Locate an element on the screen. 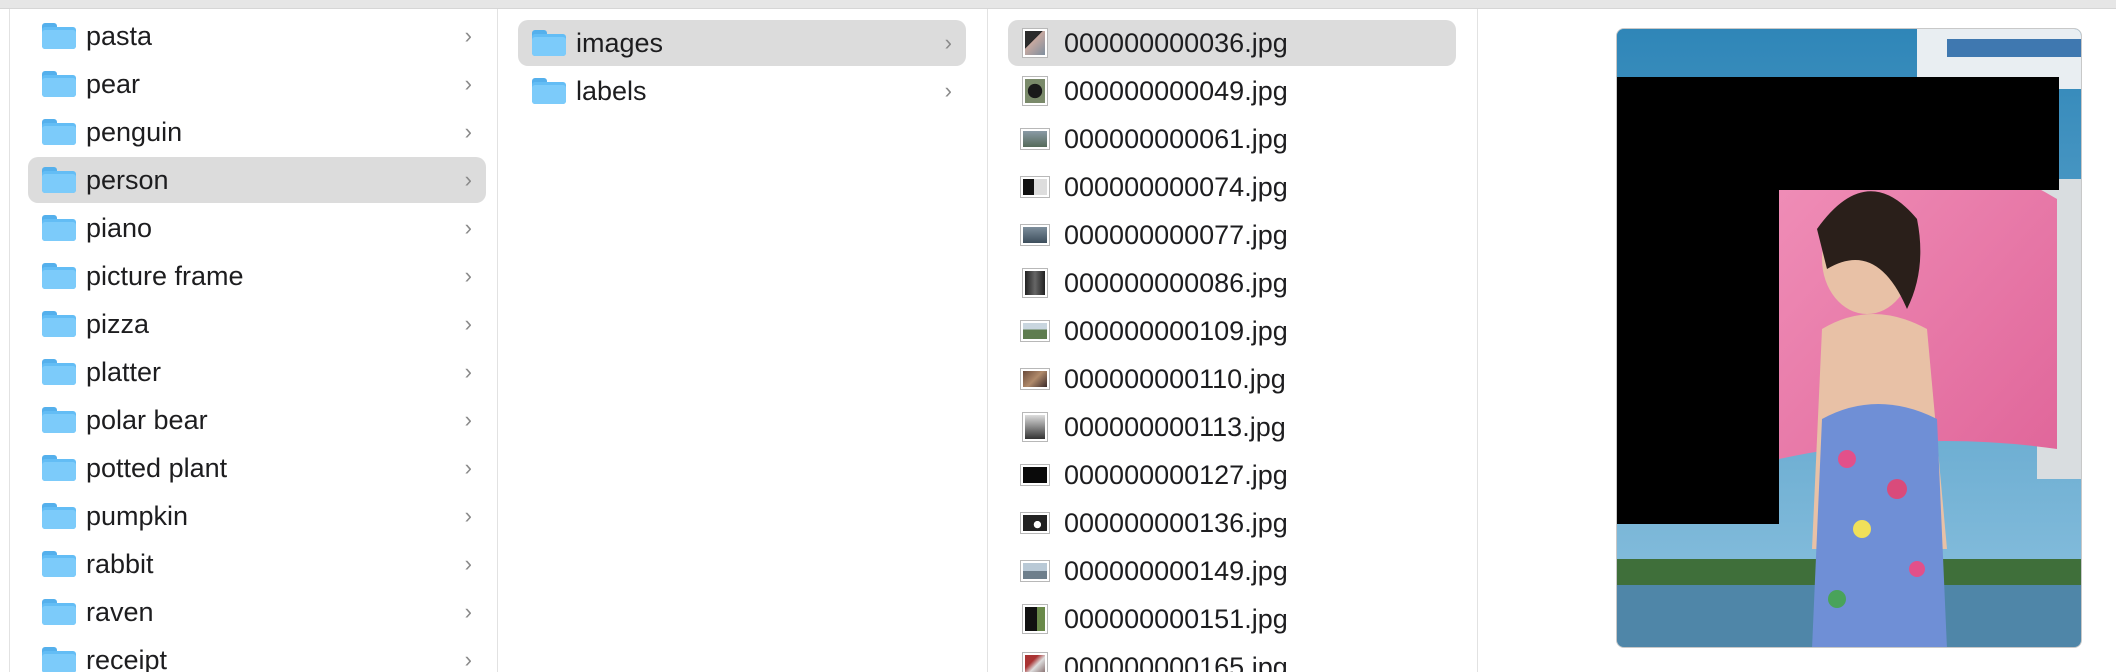 This screenshot has width=2116, height=672. item-label: 000000000077.jpg is located at coordinates (1176, 234).